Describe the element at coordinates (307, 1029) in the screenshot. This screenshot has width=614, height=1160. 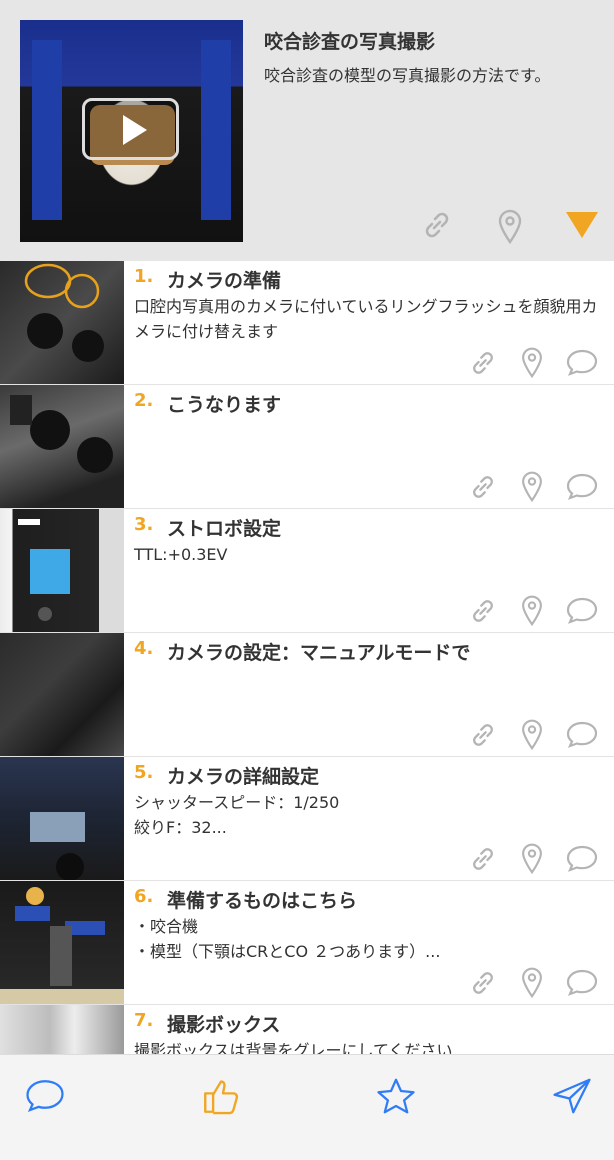
I see `step-item: 7. 撮影ボックス 撮影ボックスは背景をグレーにしてください` at that location.